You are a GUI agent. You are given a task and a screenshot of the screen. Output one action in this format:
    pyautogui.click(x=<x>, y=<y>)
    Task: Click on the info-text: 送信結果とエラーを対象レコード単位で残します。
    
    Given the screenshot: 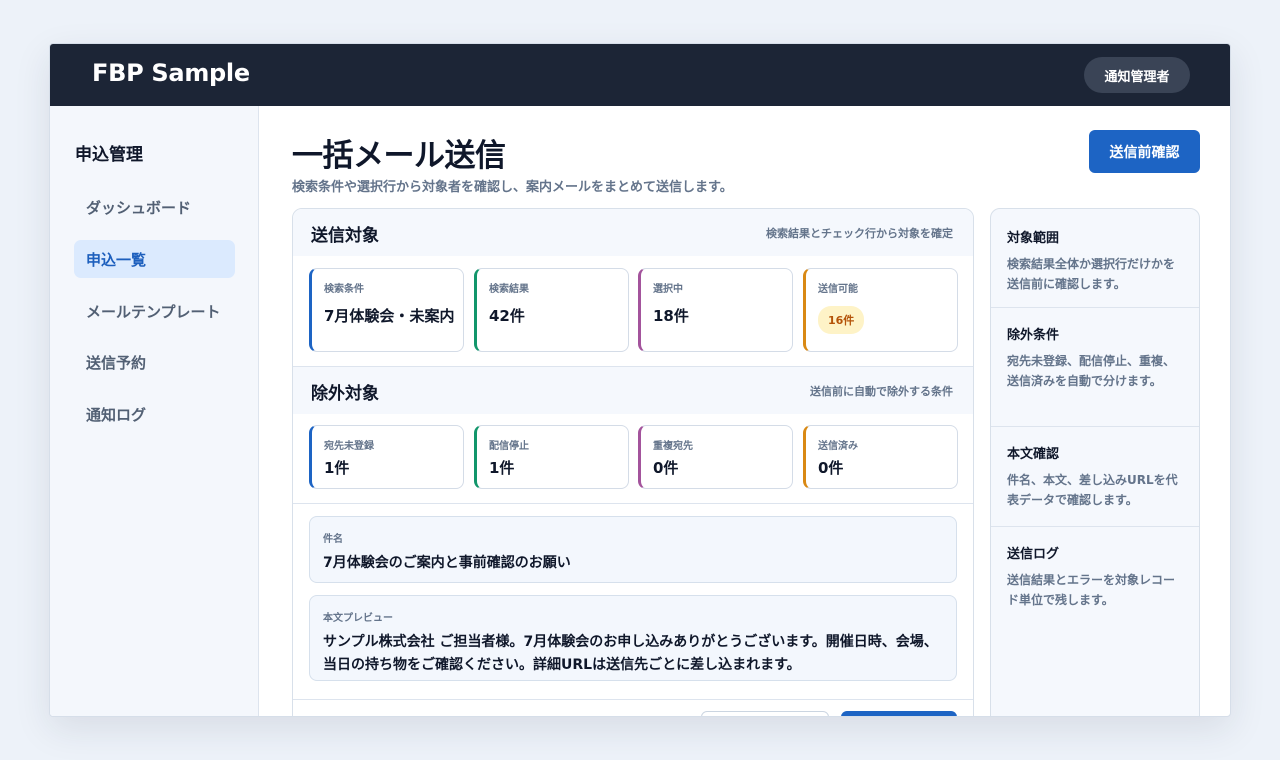 What is the action you would take?
    pyautogui.click(x=1091, y=590)
    